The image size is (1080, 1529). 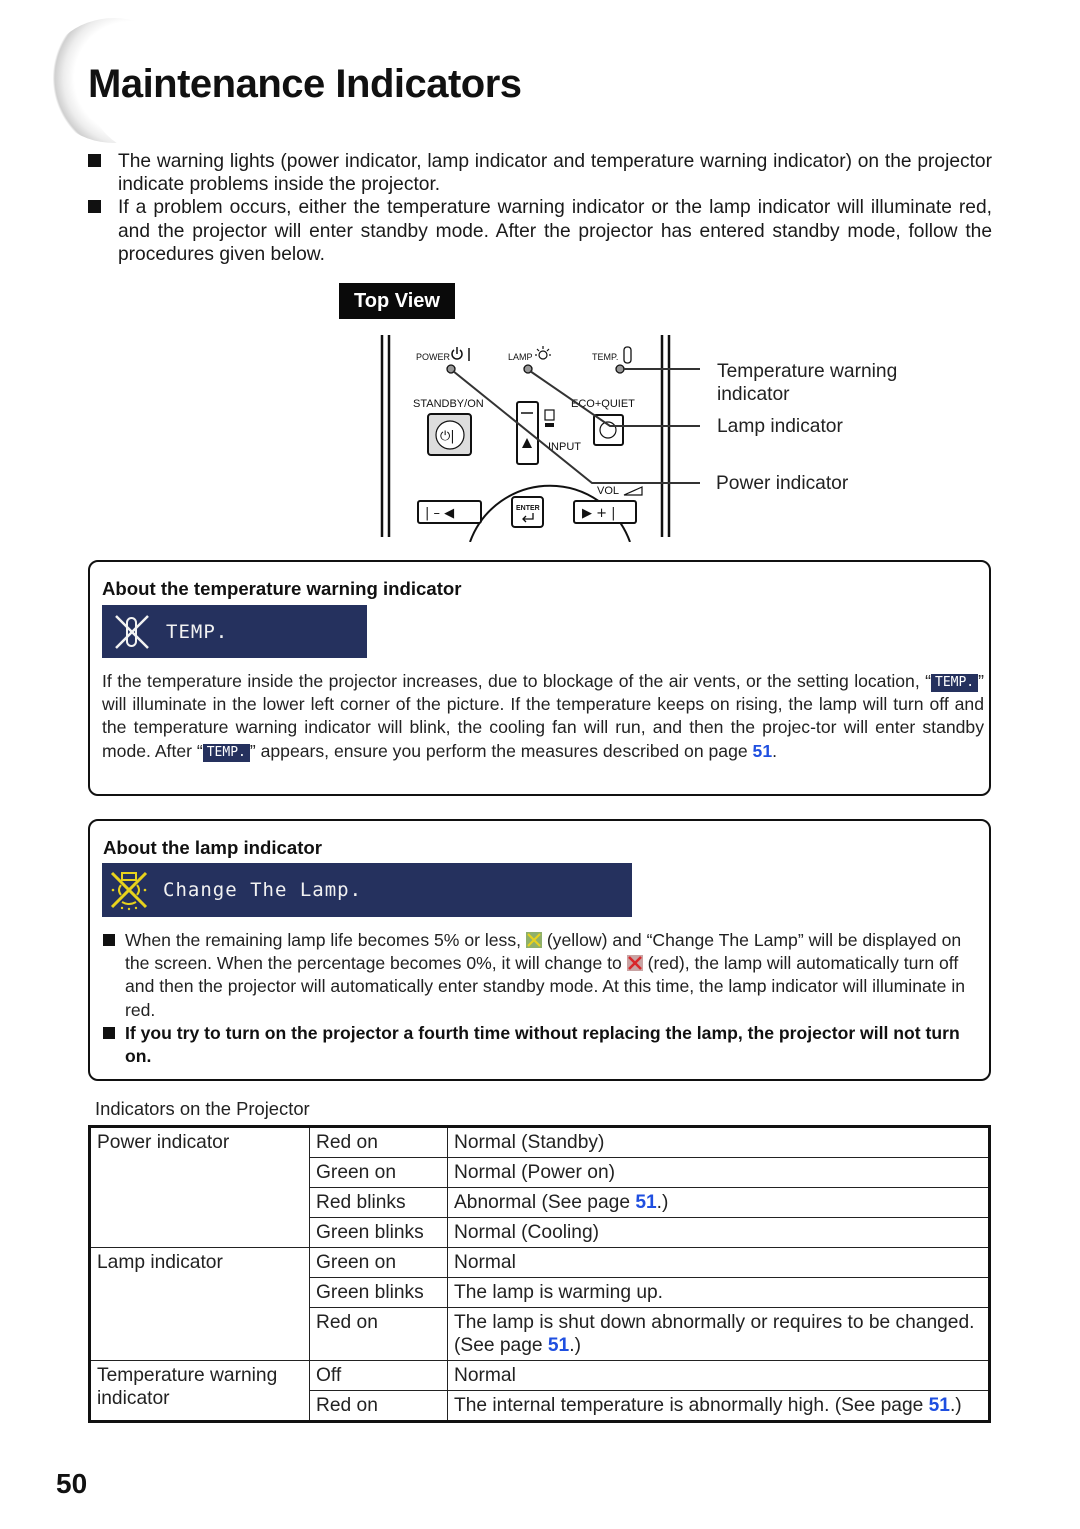 I want to click on lamp-yellow-icon, so click(x=533, y=940).